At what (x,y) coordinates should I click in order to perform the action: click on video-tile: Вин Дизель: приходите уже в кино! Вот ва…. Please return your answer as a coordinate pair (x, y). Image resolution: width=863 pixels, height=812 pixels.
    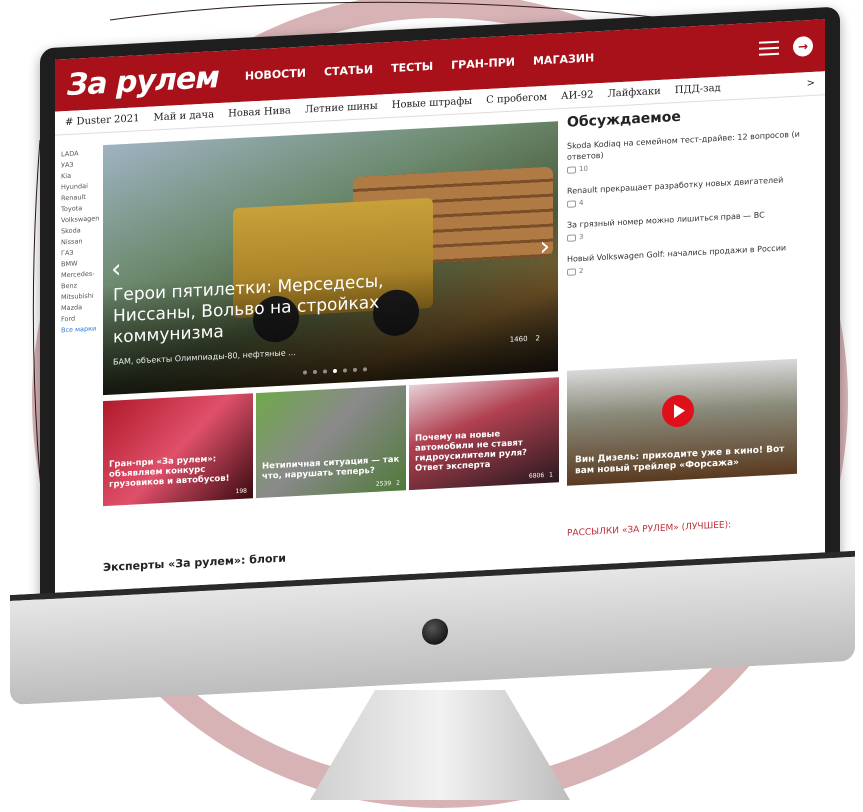
    Looking at the image, I should click on (682, 422).